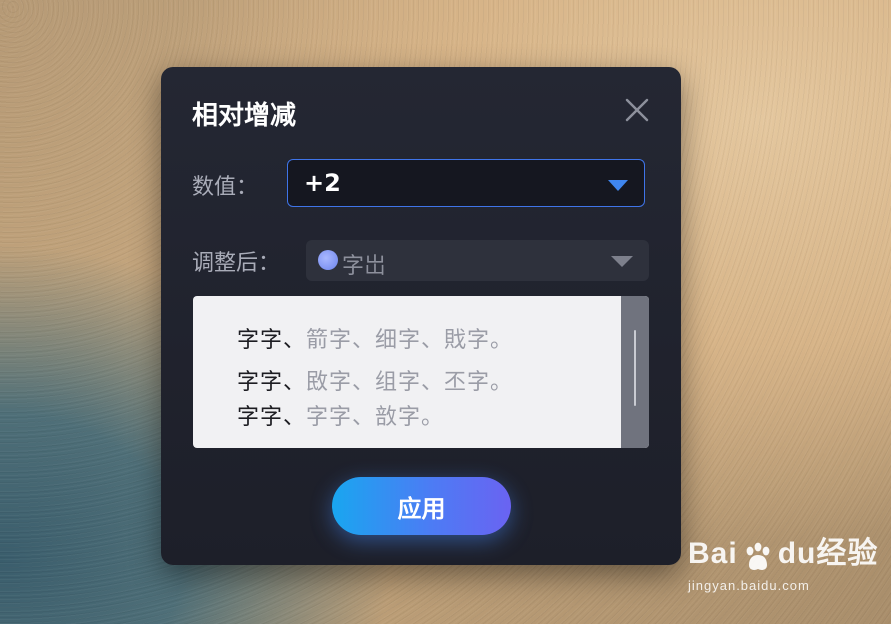  I want to click on scrollbar, so click(635, 372).